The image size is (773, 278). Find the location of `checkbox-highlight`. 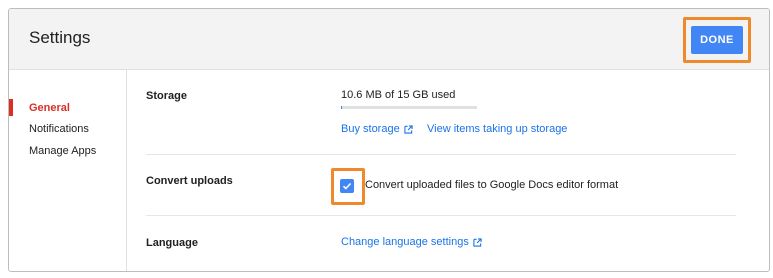

checkbox-highlight is located at coordinates (348, 186).